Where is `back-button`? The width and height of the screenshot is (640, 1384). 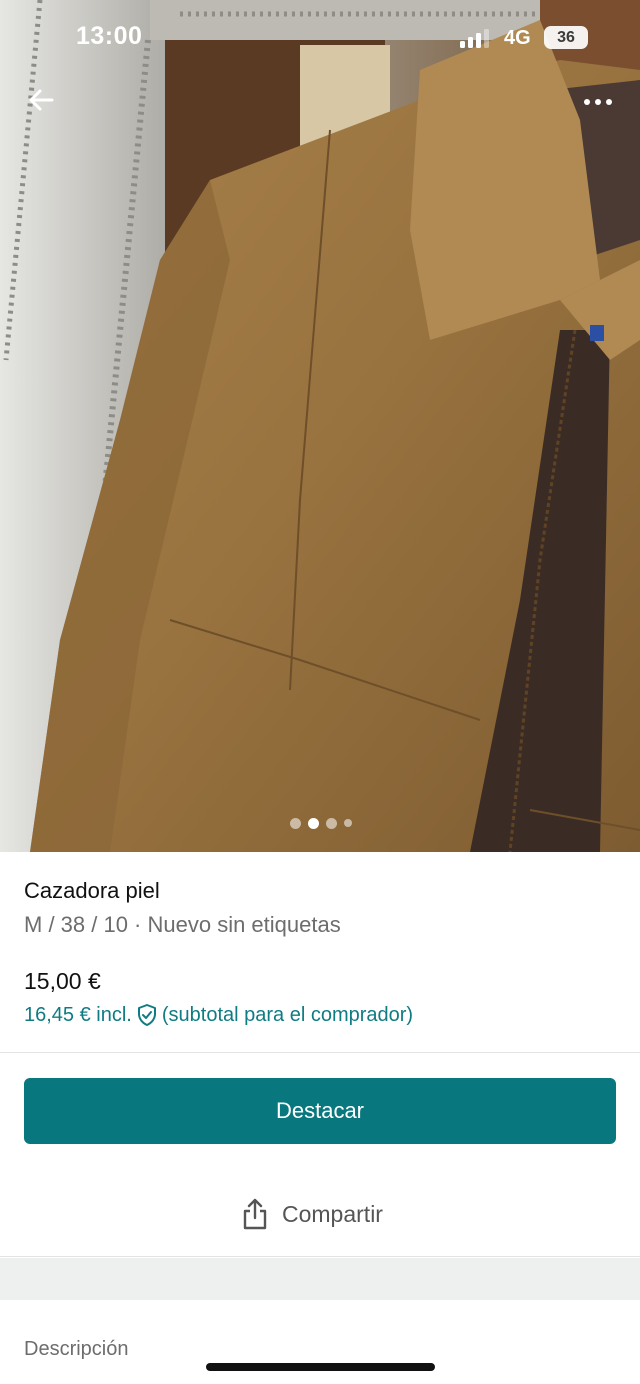
back-button is located at coordinates (42, 100).